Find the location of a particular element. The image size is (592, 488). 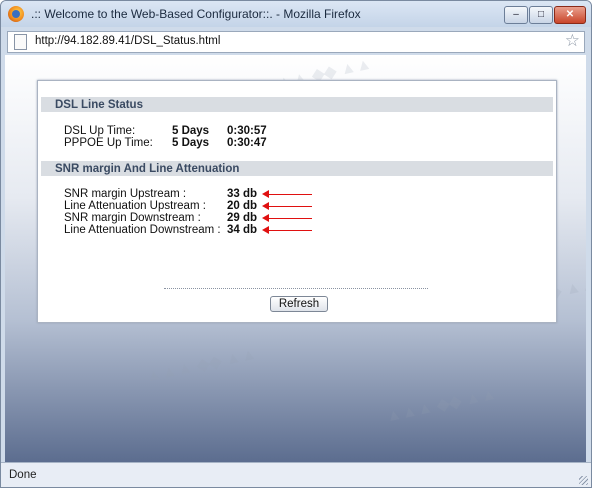

row-label: Line Attenuation Upstream : is located at coordinates (135, 206).